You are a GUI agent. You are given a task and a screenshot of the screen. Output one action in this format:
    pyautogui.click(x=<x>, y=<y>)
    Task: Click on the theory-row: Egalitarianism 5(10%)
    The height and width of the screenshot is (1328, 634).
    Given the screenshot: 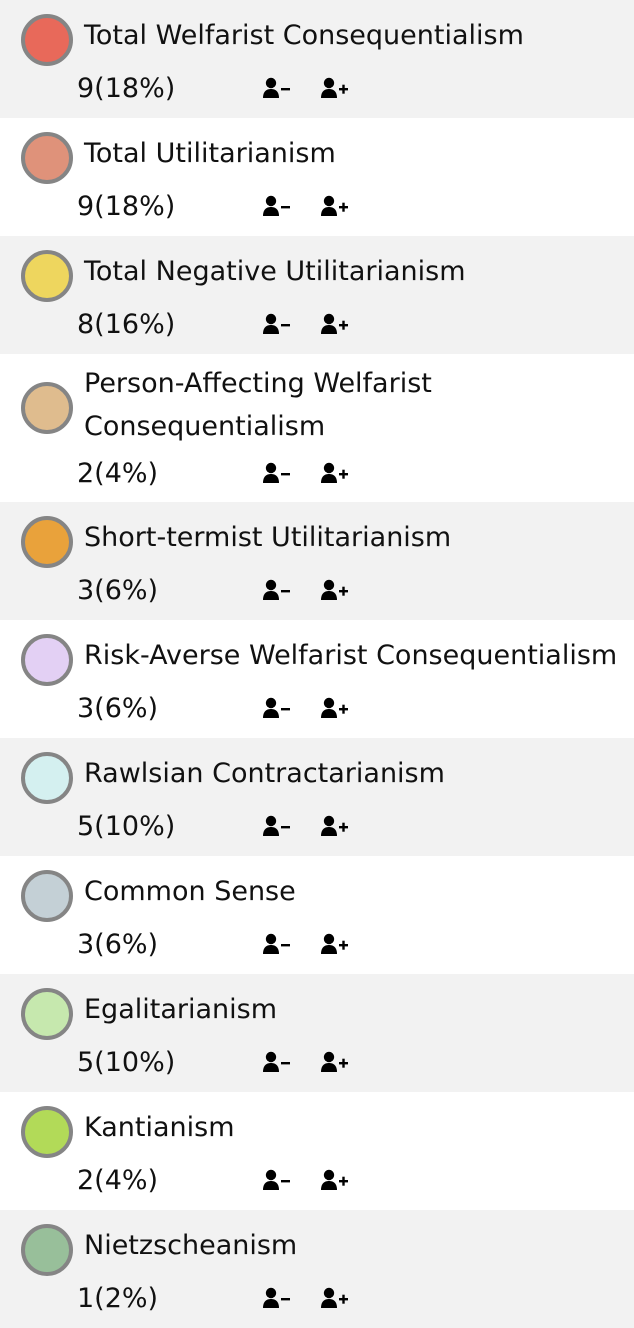 What is the action you would take?
    pyautogui.click(x=317, y=1033)
    